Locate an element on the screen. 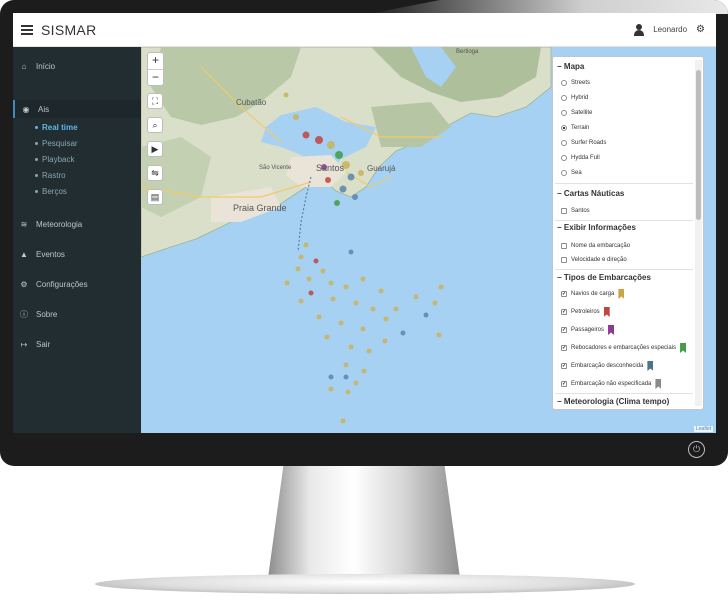 This screenshot has width=728, height=600. sidebar-item-sair: ↦ Sair is located at coordinates (77, 344).